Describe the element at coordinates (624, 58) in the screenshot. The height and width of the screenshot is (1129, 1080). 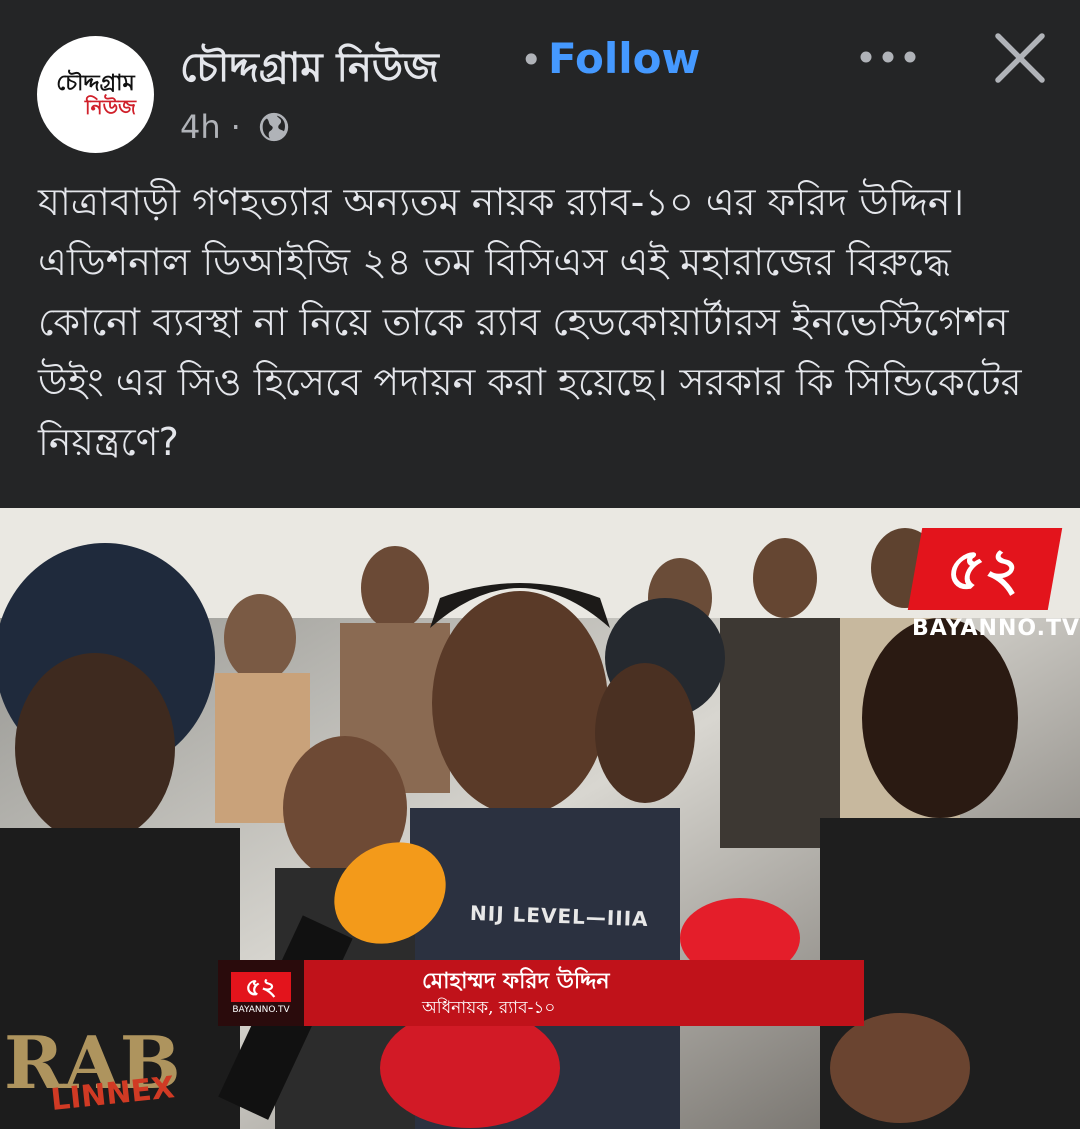
I see `follow-button: Follow` at that location.